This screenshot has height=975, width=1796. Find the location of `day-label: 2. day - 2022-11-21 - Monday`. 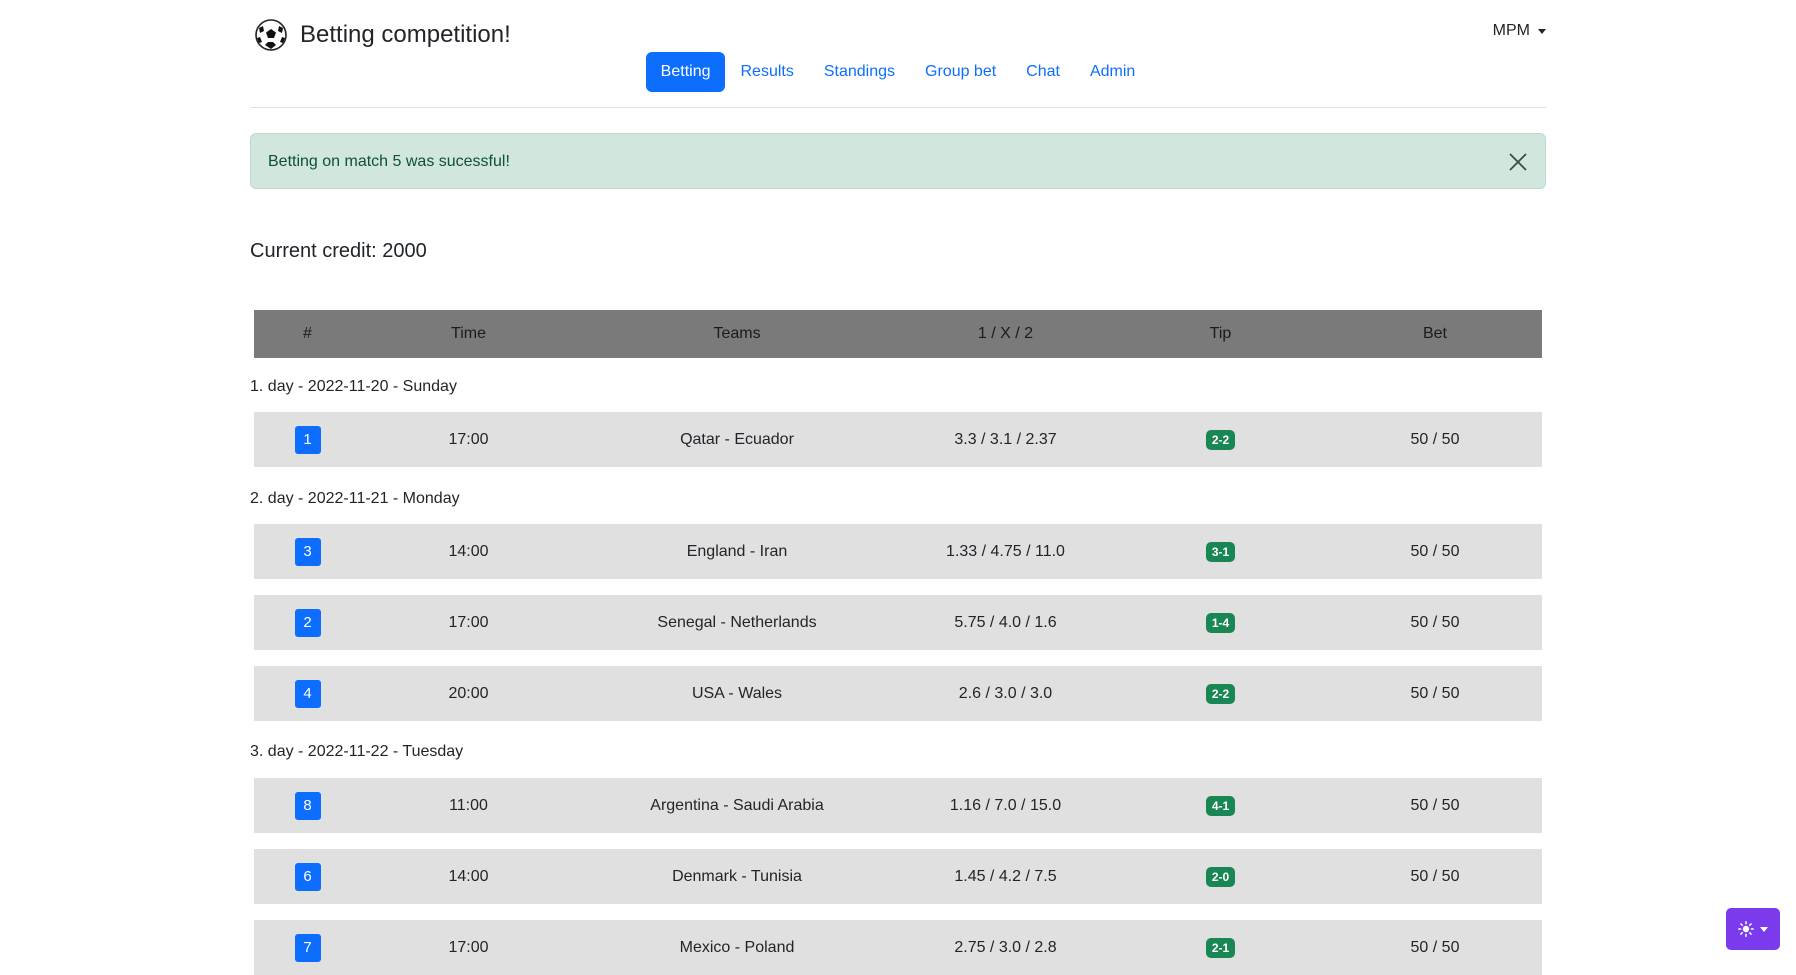

day-label: 2. day - 2022-11-21 - Monday is located at coordinates (355, 498).